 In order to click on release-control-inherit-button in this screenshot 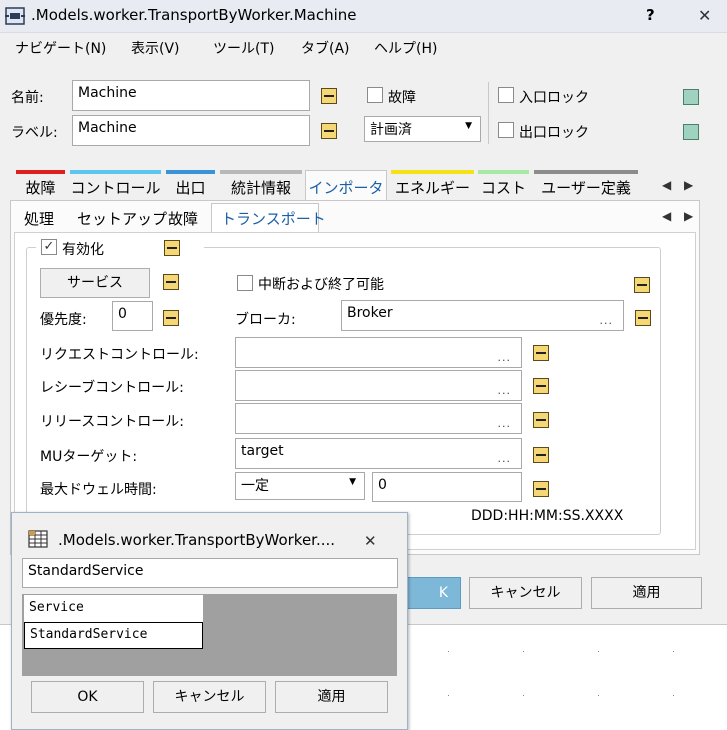, I will do `click(541, 420)`.